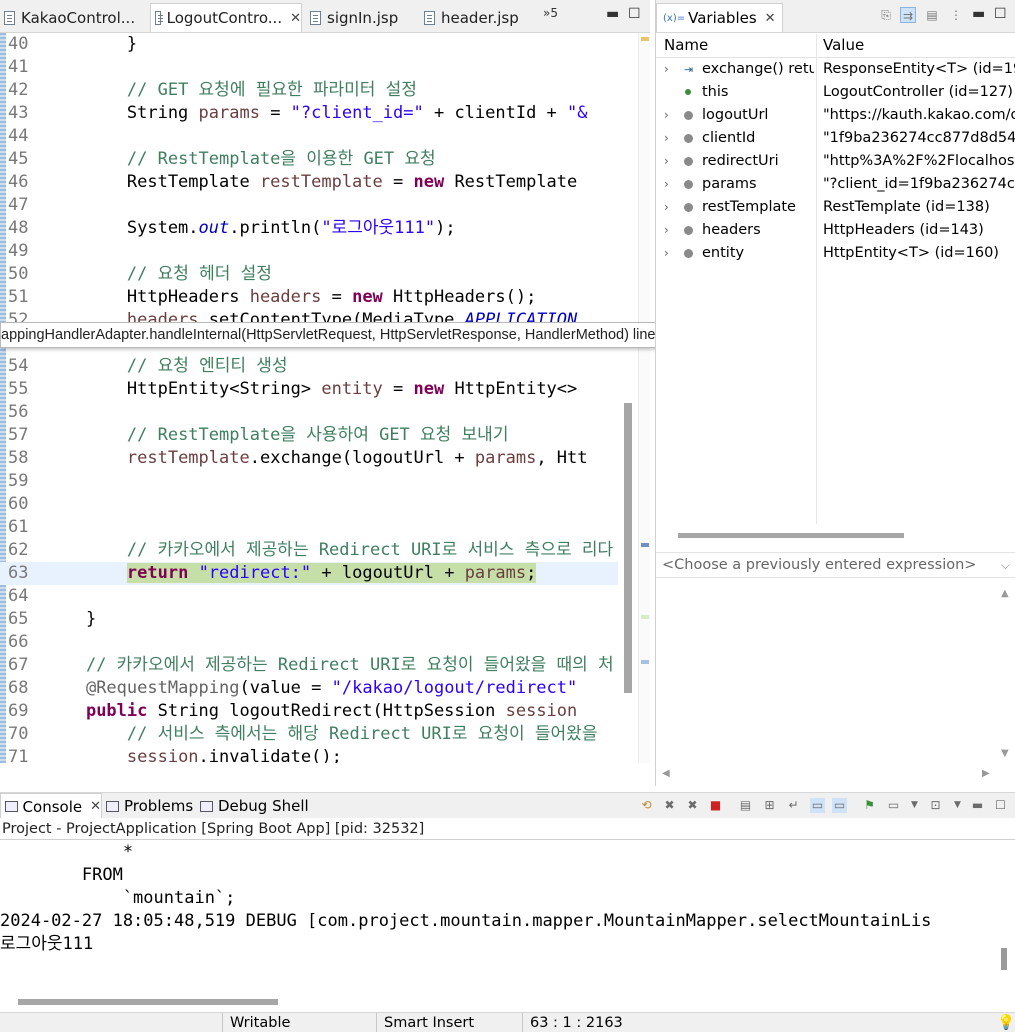 This screenshot has height=1032, width=1015. Describe the element at coordinates (149, 806) in the screenshot. I see `tab-problems: Problems` at that location.